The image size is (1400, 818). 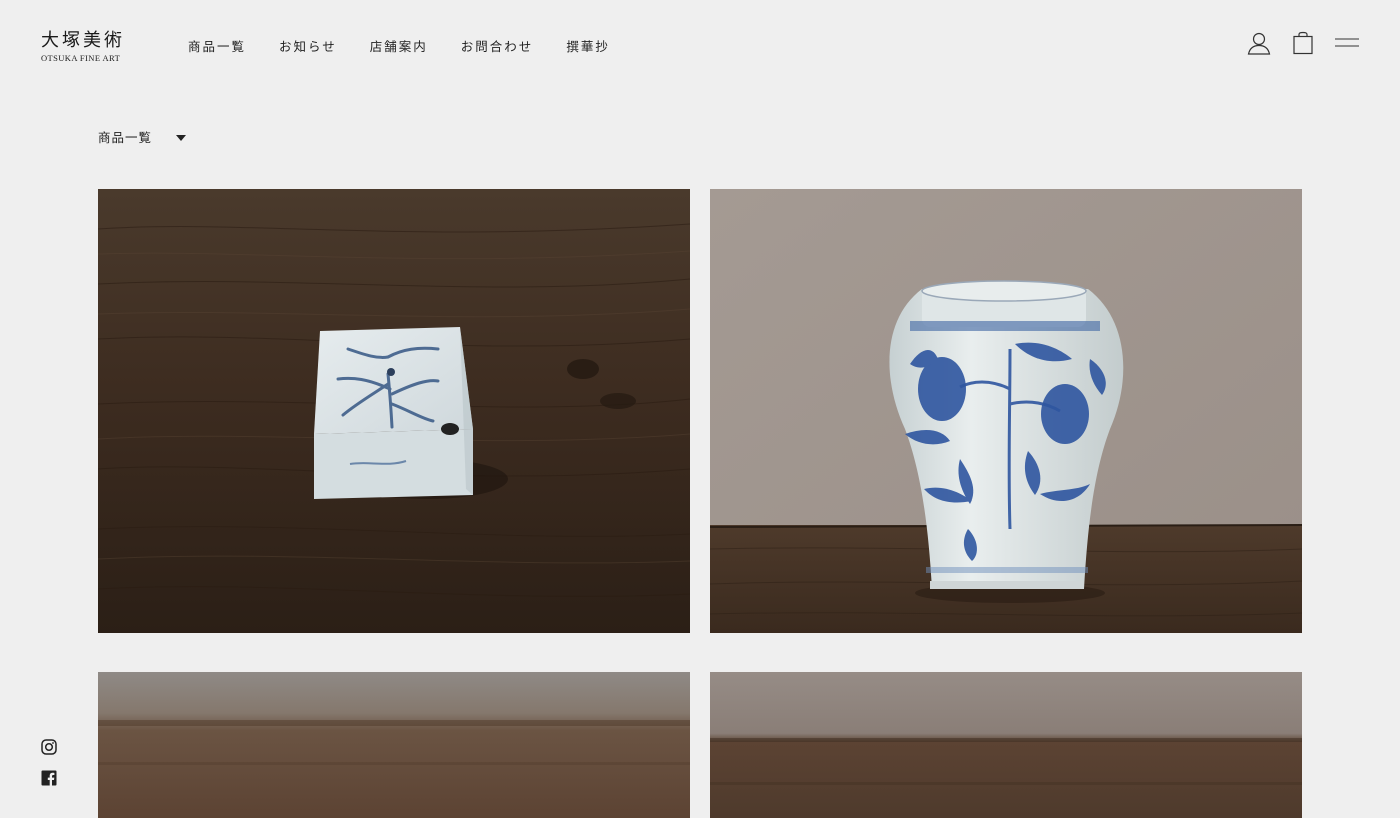 What do you see at coordinates (217, 47) in the screenshot?
I see `nav-item-products: 商品一覧` at bounding box center [217, 47].